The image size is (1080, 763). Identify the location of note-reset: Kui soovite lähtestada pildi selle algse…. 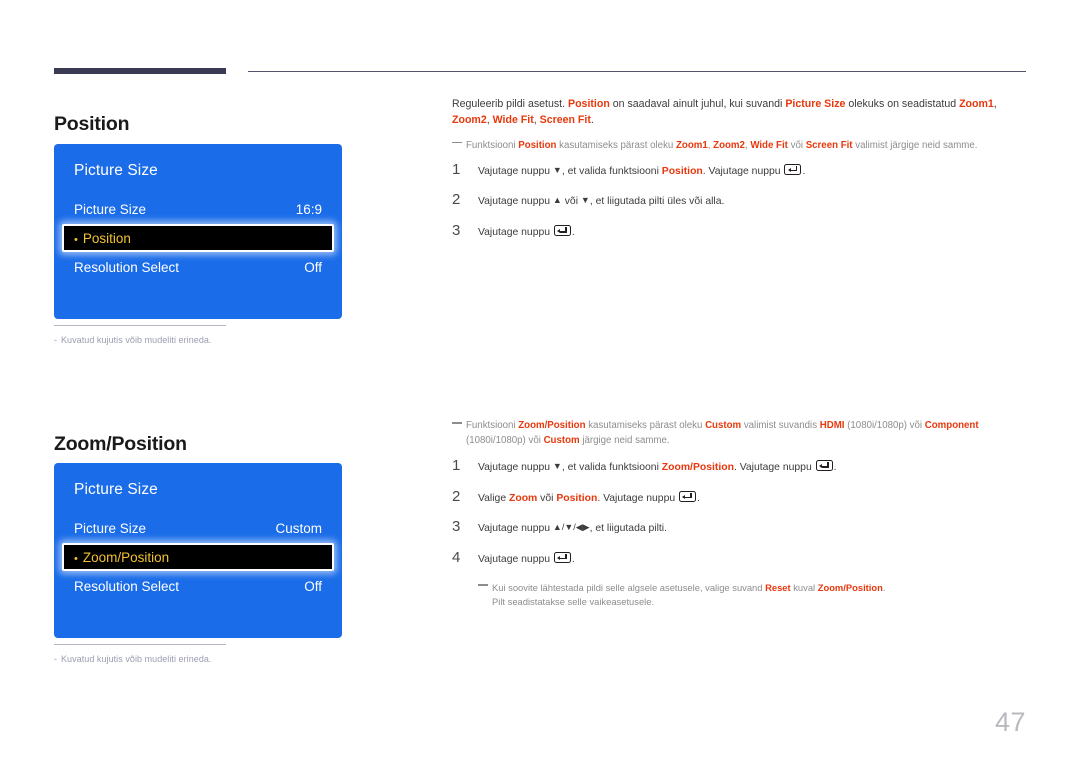
(754, 595).